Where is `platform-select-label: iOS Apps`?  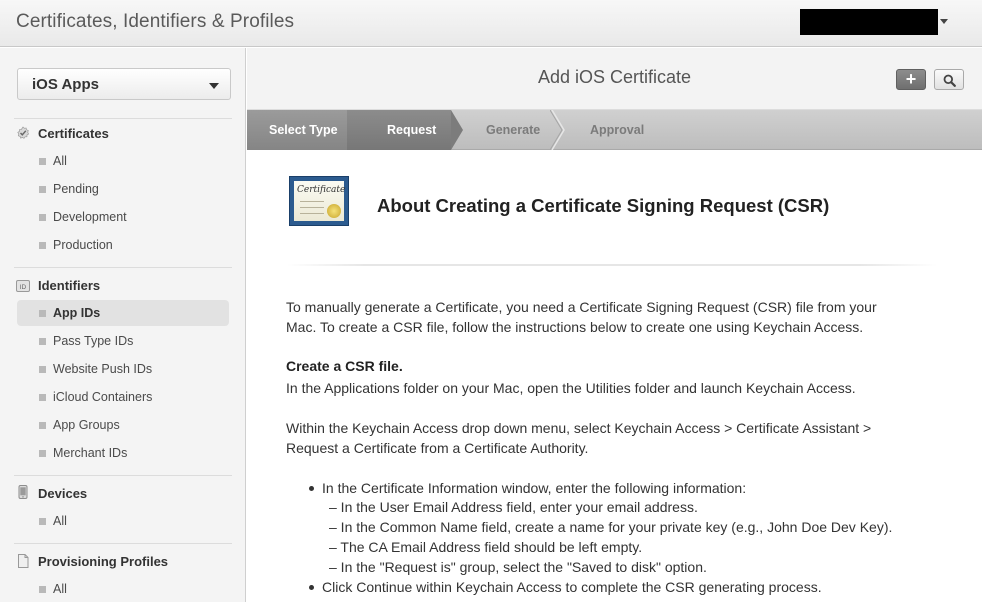 platform-select-label: iOS Apps is located at coordinates (65, 84).